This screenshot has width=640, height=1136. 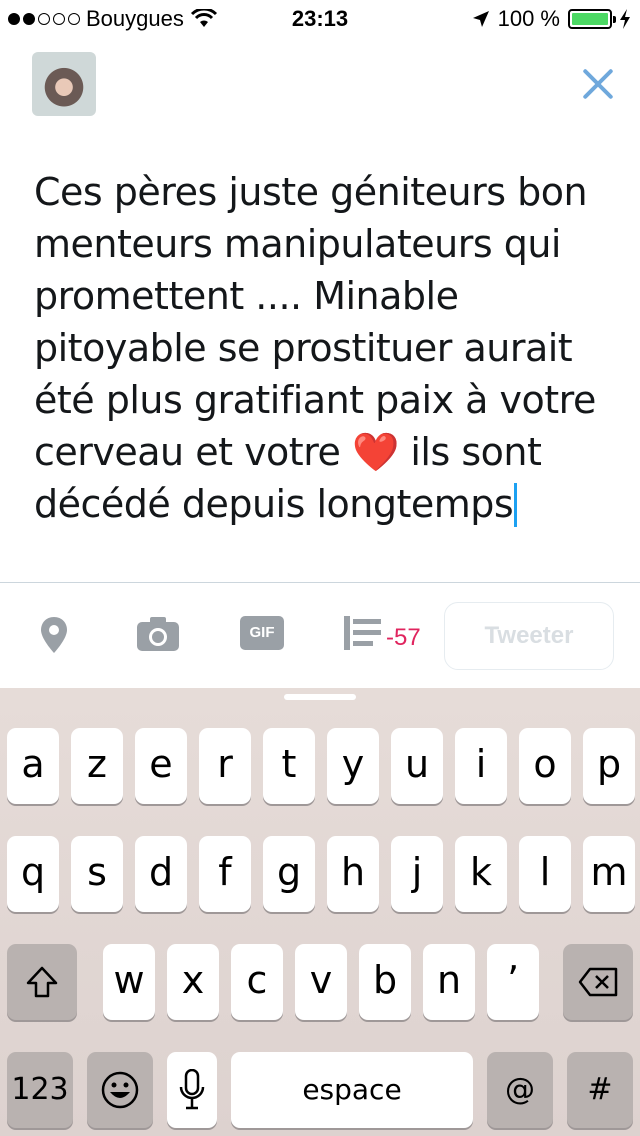 What do you see at coordinates (33, 766) in the screenshot?
I see `key-a: a` at bounding box center [33, 766].